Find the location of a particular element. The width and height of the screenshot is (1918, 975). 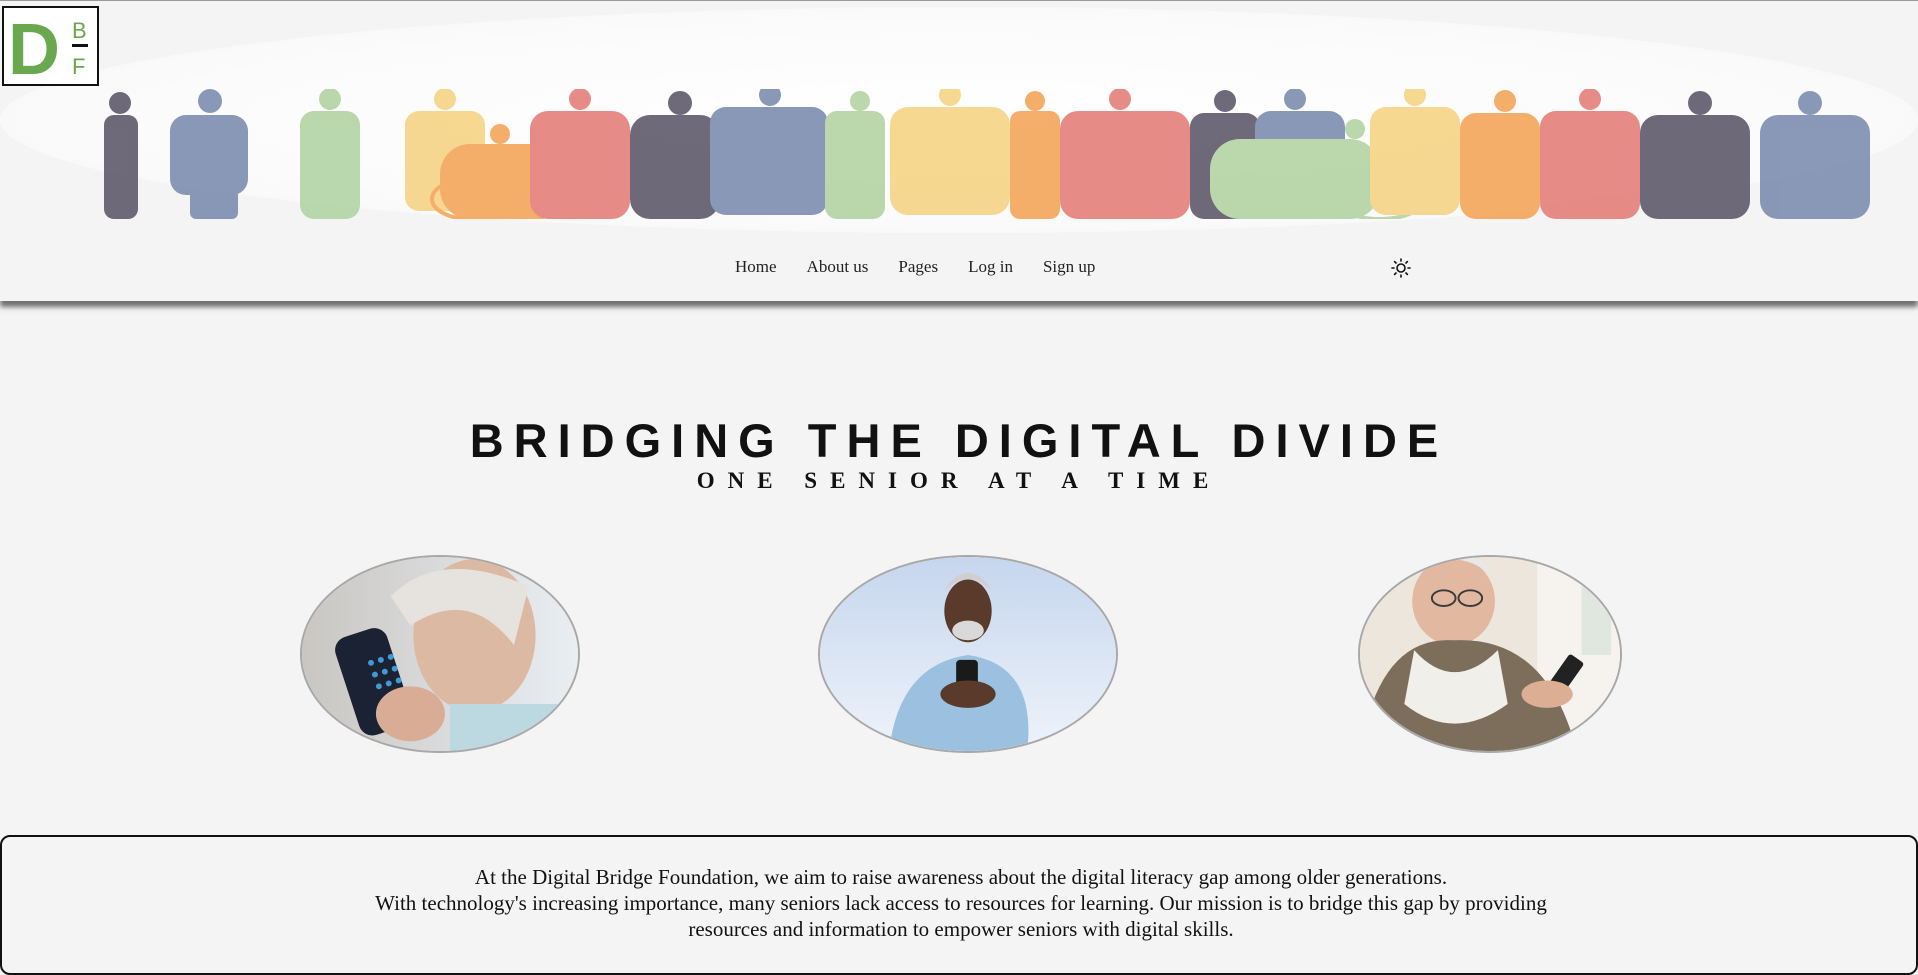

photo-elderly-man-phone is located at coordinates (1490, 654).